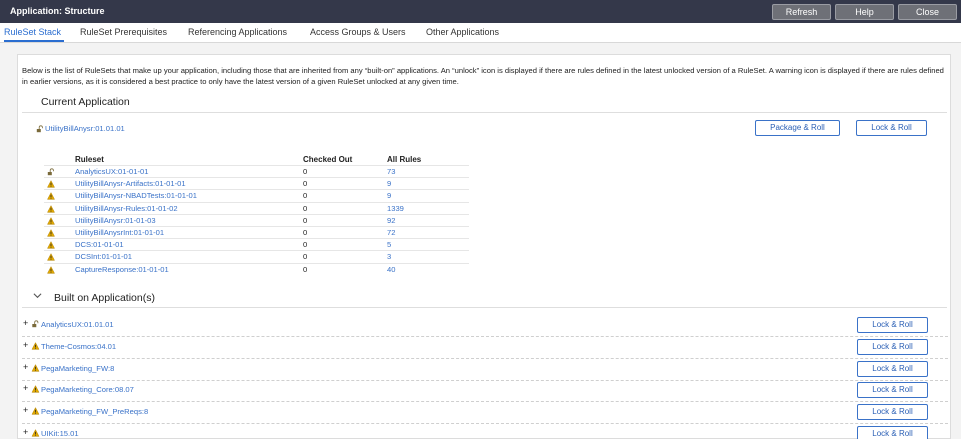  What do you see at coordinates (256, 268) in the screenshot?
I see `table-row: CaptureResponse:01-01-01 0 40` at bounding box center [256, 268].